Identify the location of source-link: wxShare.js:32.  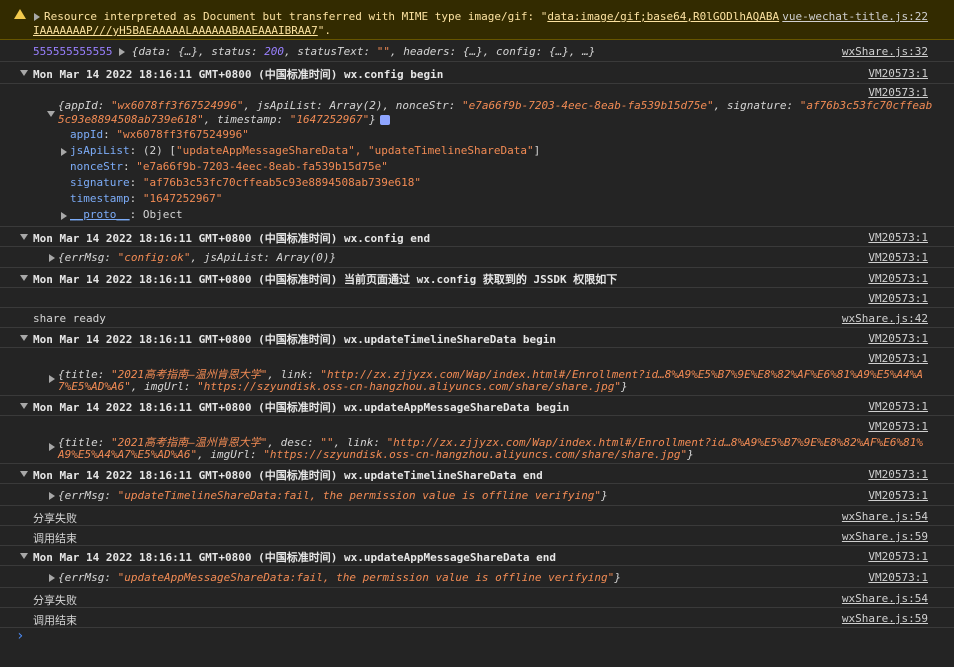
(885, 51).